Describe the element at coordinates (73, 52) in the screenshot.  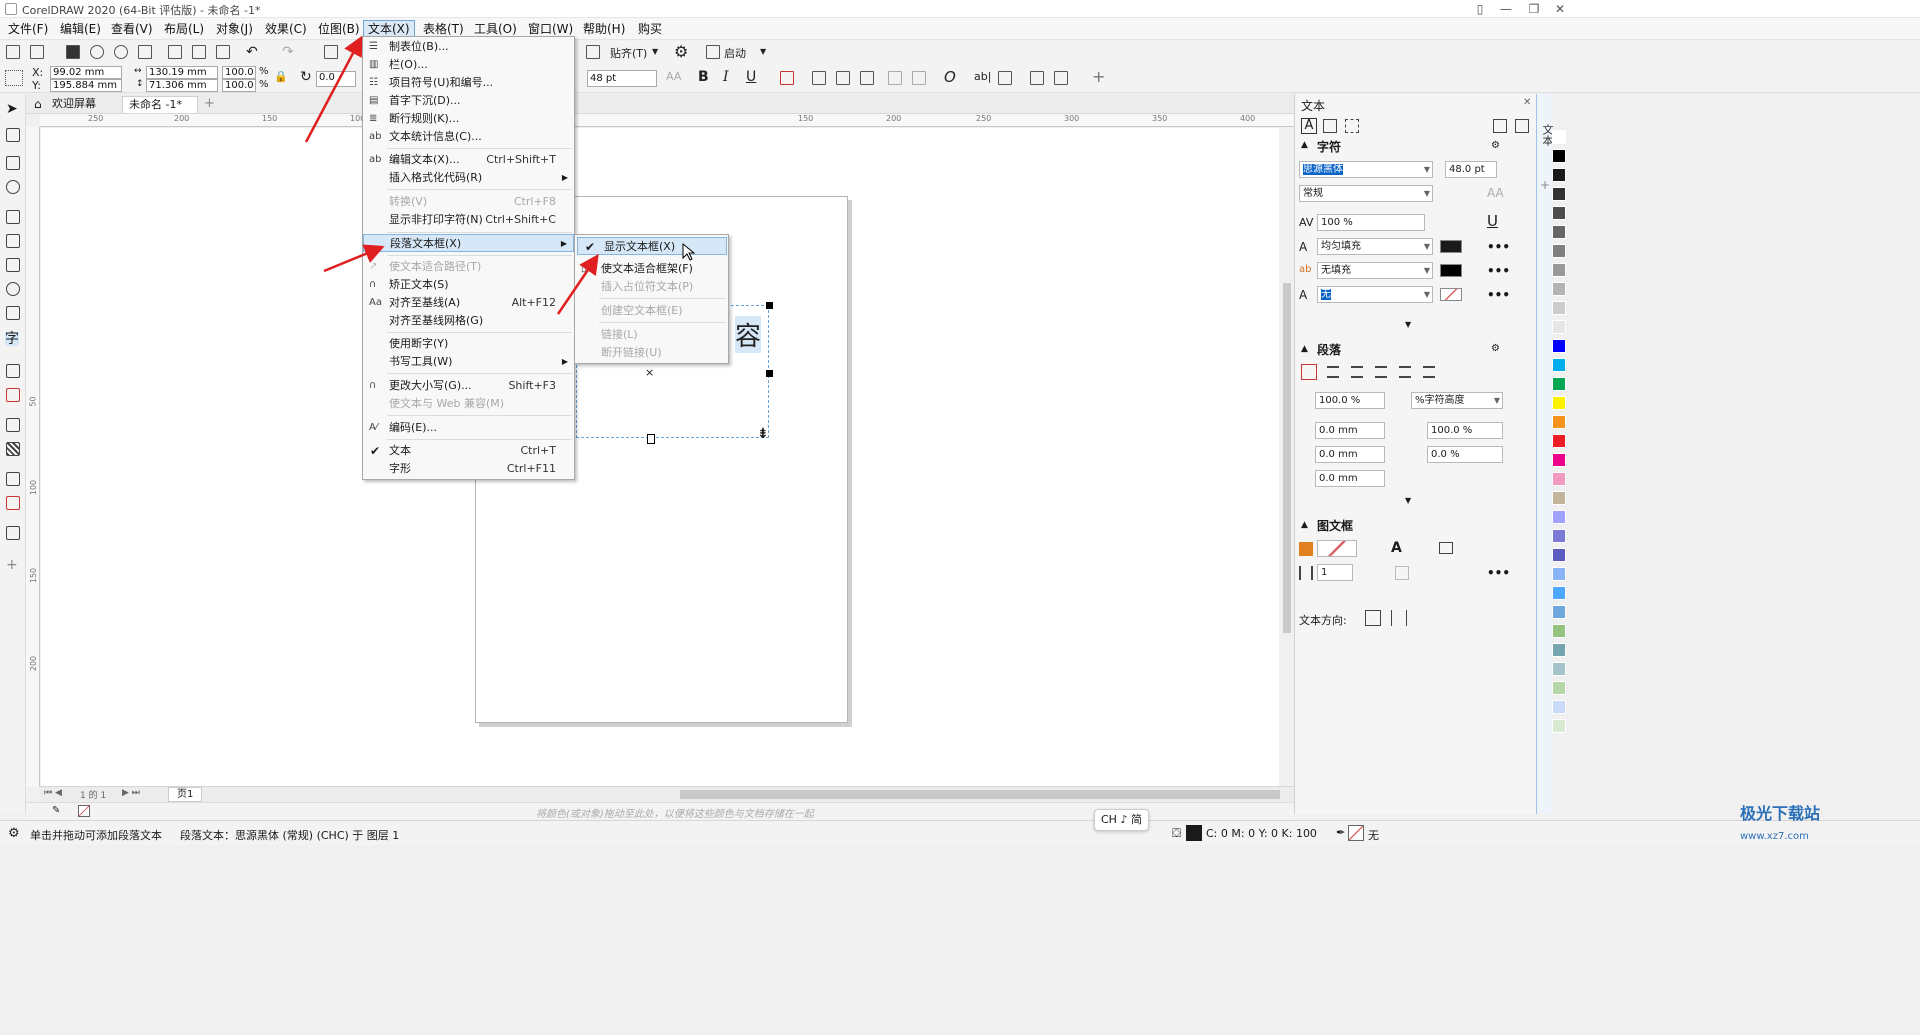
I see `save-icon` at that location.